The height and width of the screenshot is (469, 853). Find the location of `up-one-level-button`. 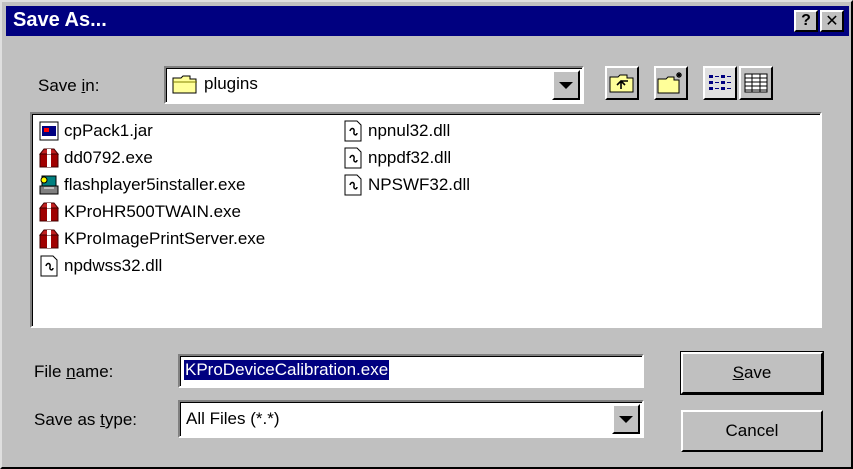

up-one-level-button is located at coordinates (622, 83).